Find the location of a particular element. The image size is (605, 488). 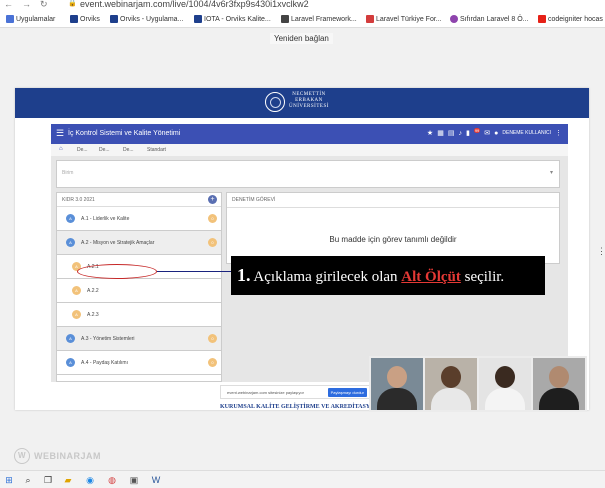

youtube-icon is located at coordinates (542, 19).